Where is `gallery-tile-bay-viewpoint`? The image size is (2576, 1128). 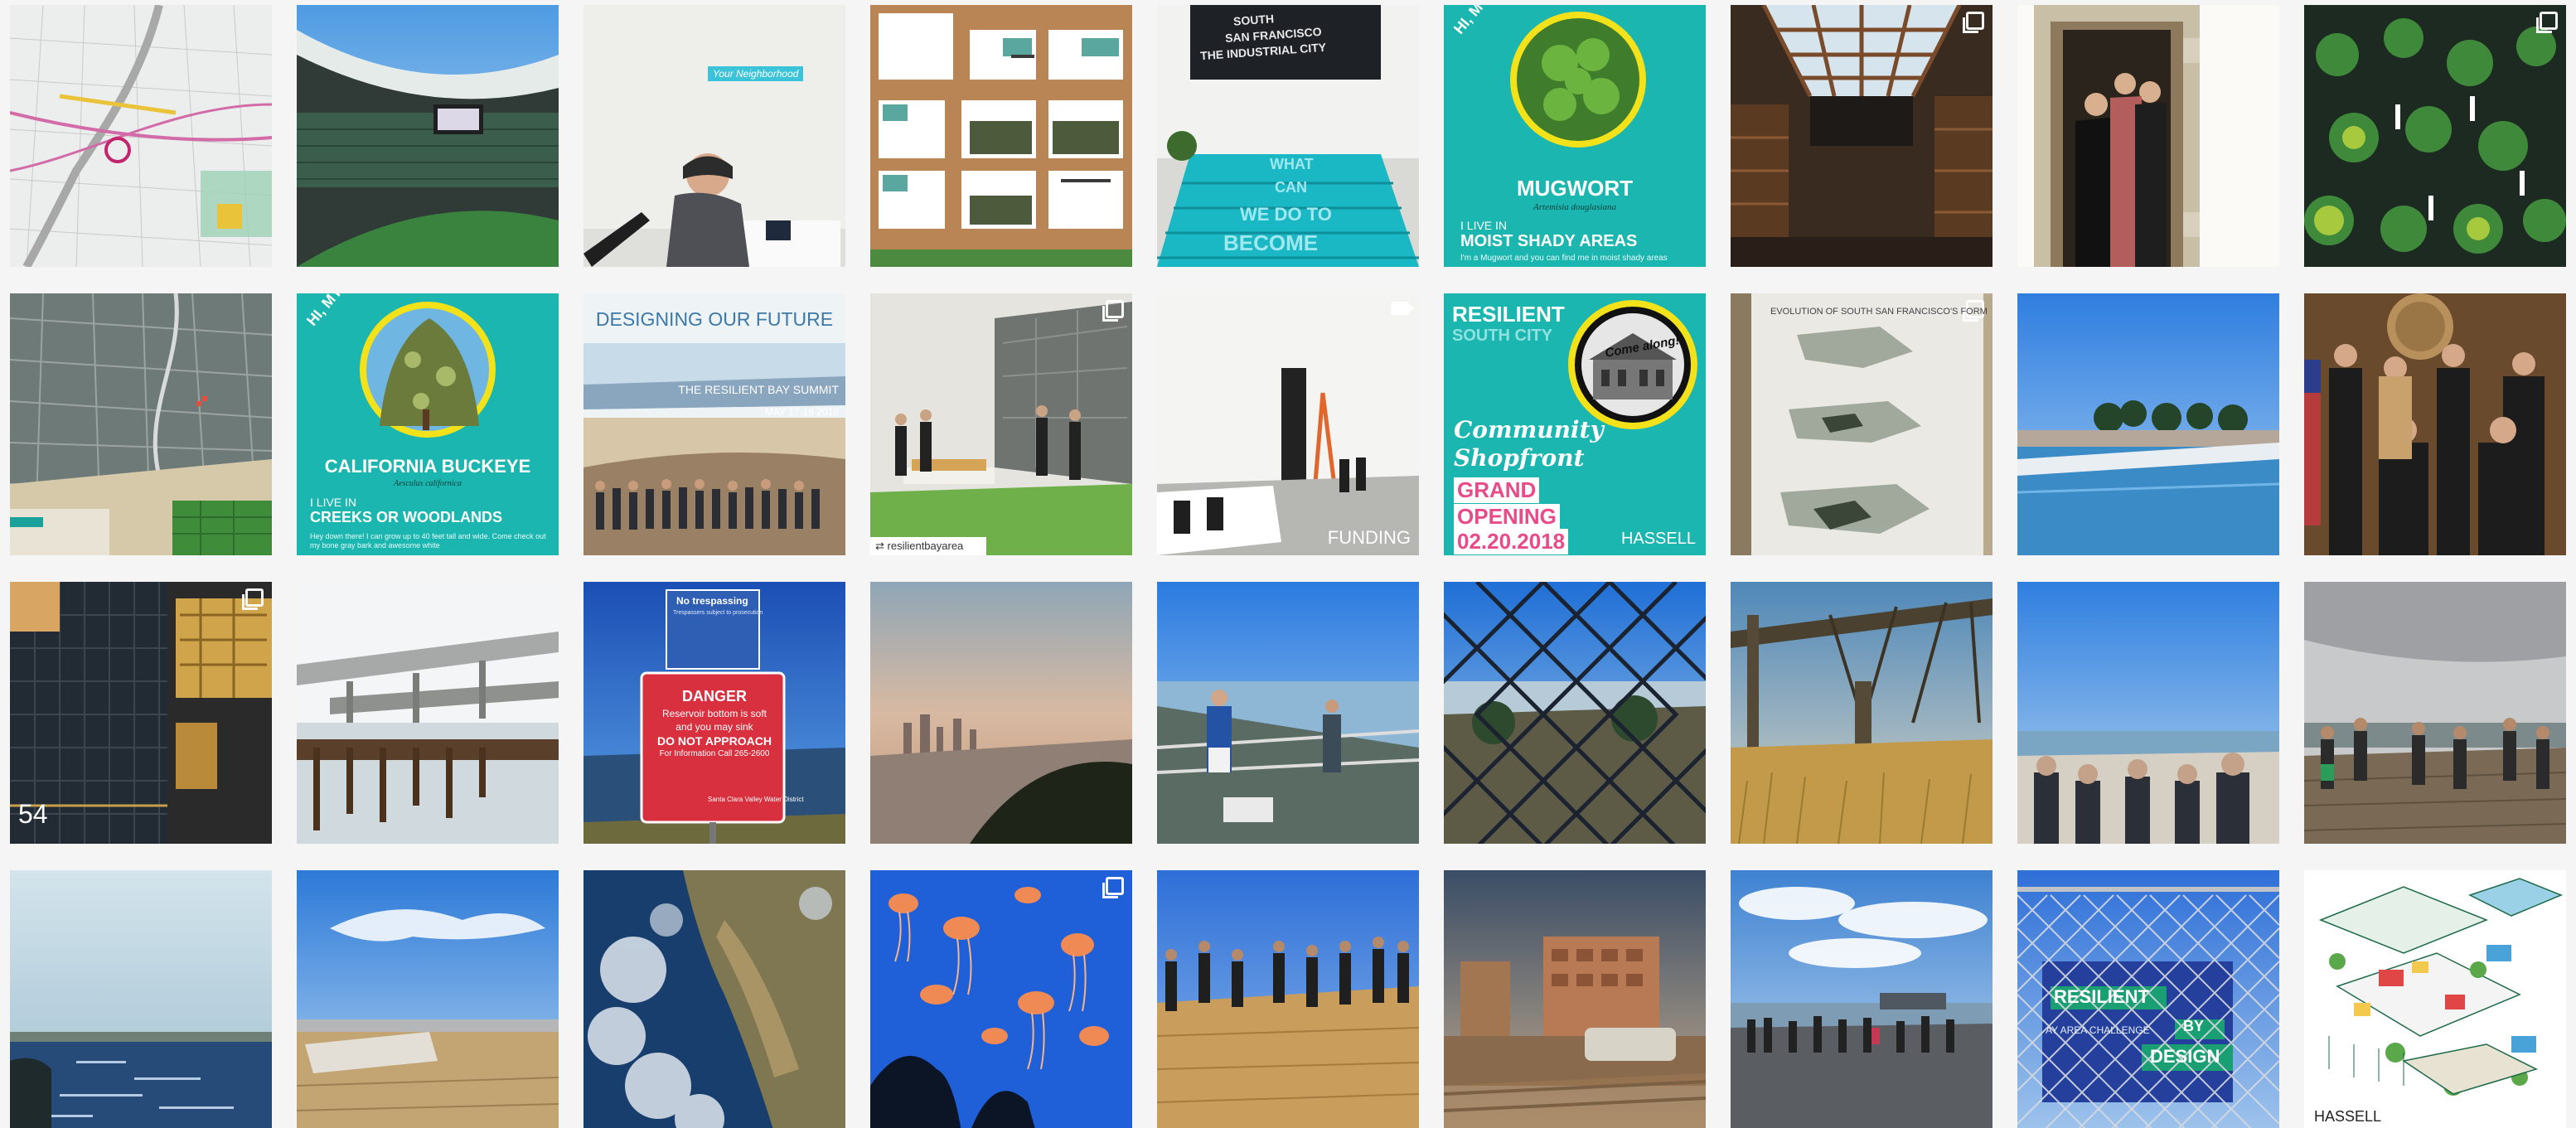 gallery-tile-bay-viewpoint is located at coordinates (1288, 713).